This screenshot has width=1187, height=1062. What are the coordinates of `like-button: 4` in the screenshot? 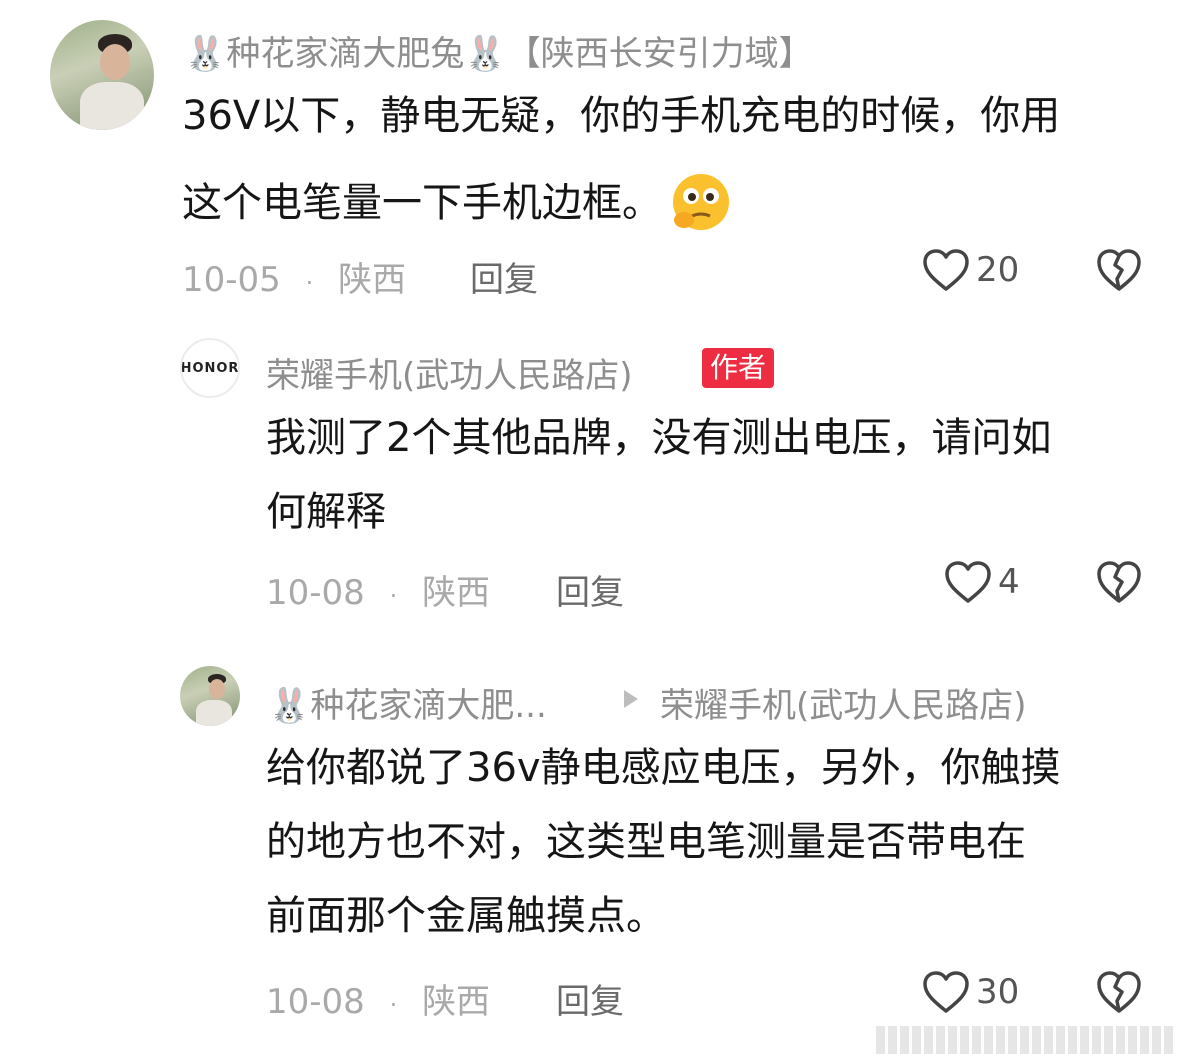 It's located at (982, 582).